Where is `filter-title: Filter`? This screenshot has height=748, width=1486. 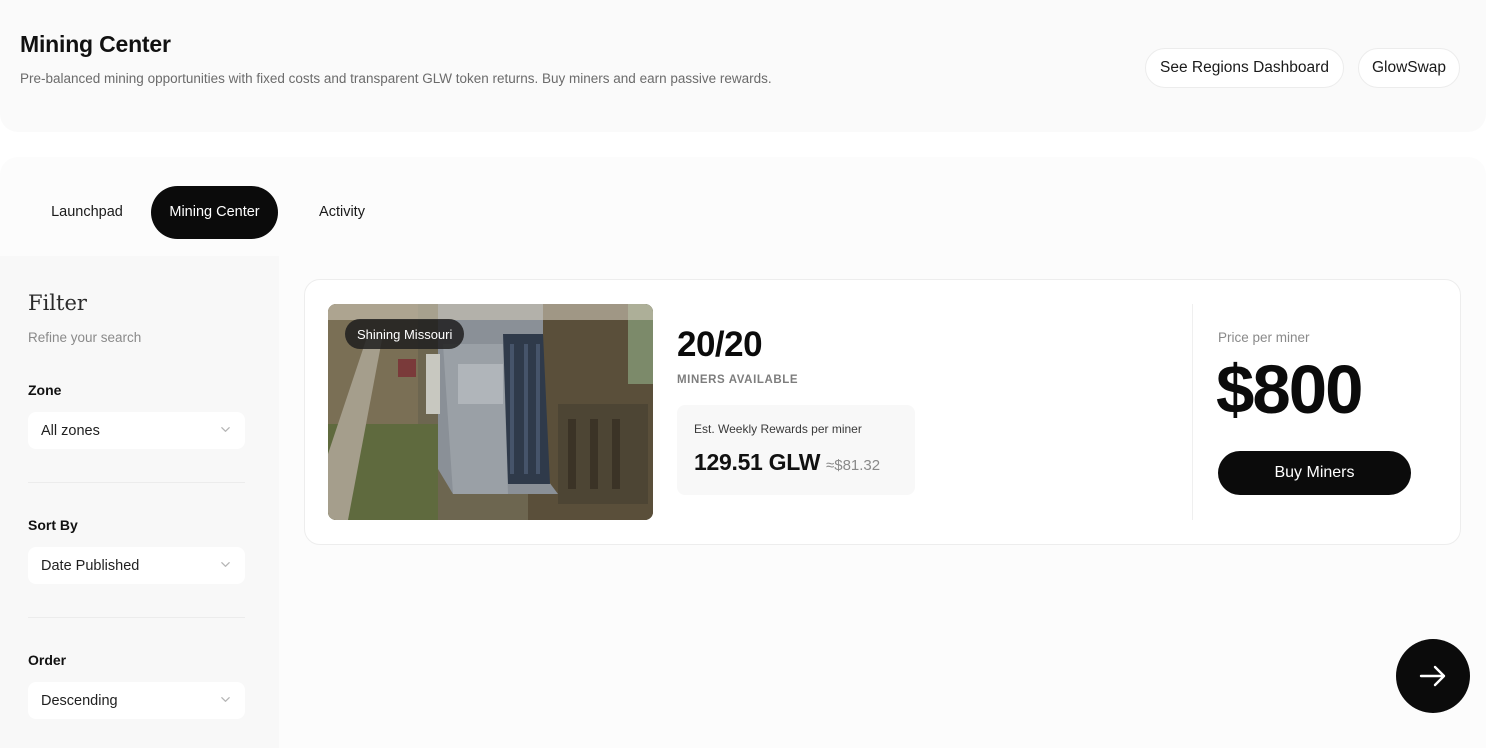
filter-title: Filter is located at coordinates (57, 303).